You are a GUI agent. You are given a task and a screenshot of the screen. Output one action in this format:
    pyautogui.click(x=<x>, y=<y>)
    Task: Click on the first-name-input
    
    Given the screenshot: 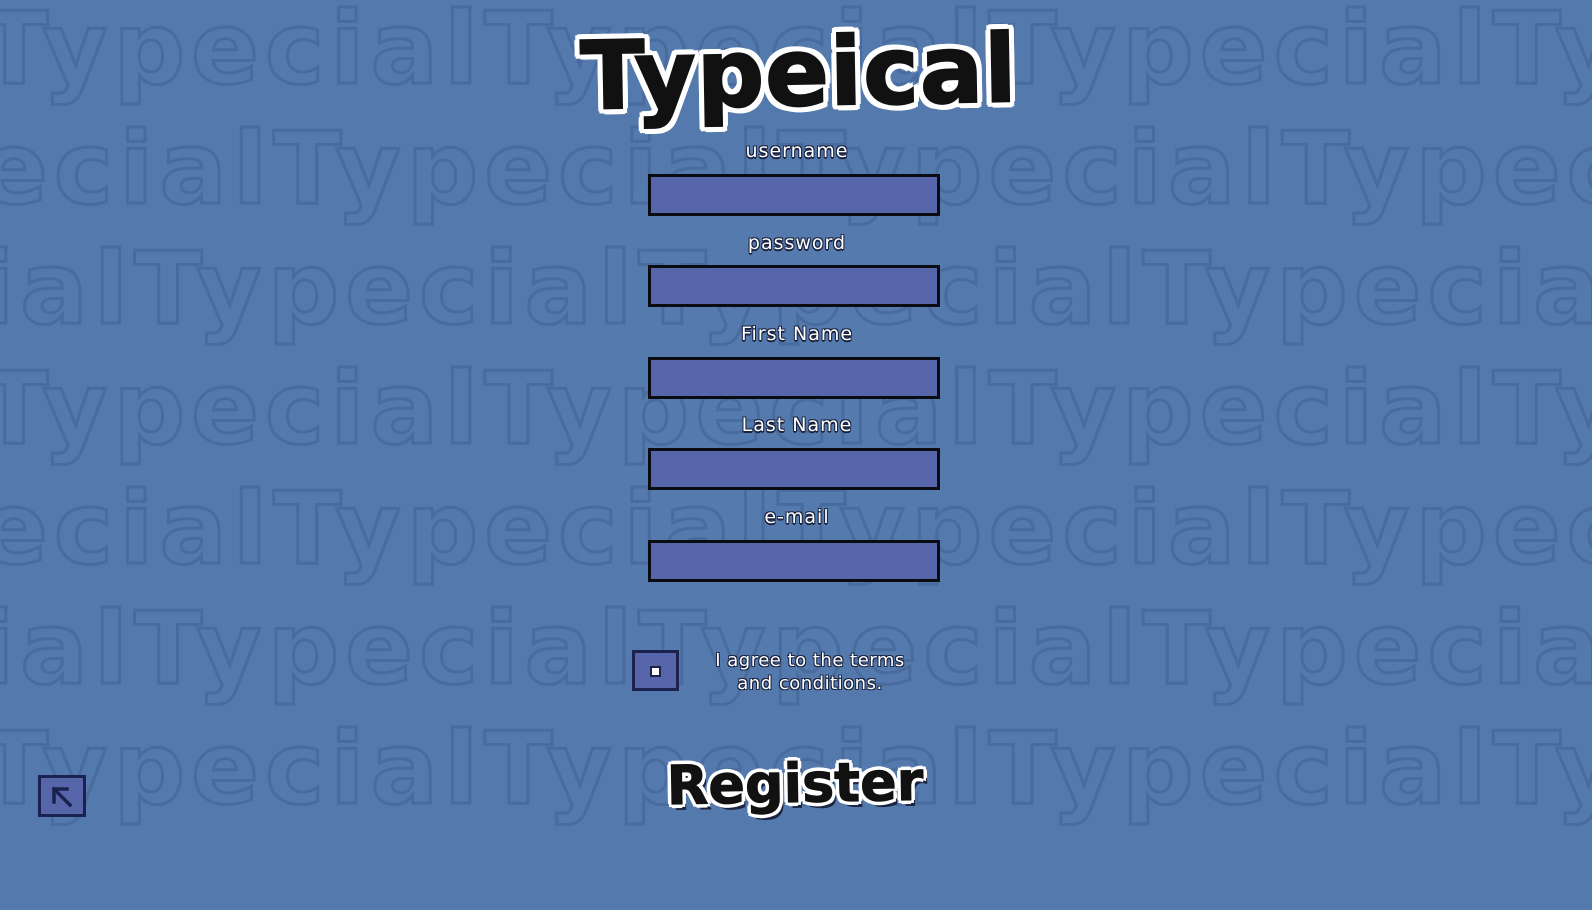 What is the action you would take?
    pyautogui.click(x=794, y=378)
    